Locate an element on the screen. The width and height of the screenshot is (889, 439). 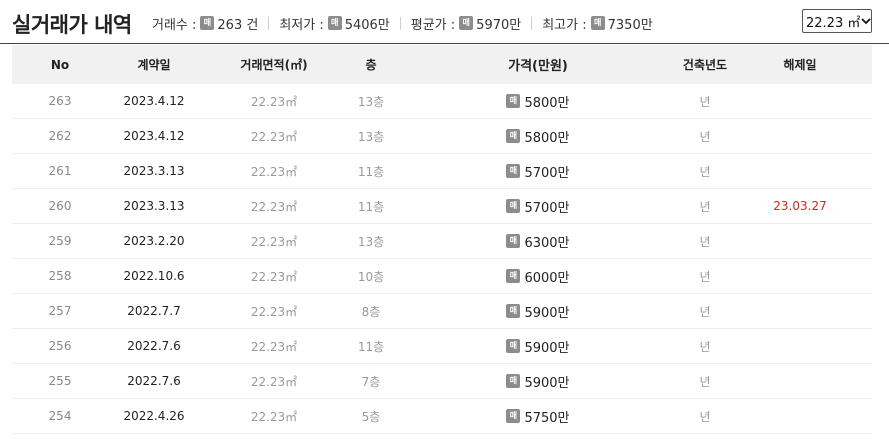
table-row: 254 2022.4.26 22.23㎡ 5층 매 5750만 년 is located at coordinates (442, 416).